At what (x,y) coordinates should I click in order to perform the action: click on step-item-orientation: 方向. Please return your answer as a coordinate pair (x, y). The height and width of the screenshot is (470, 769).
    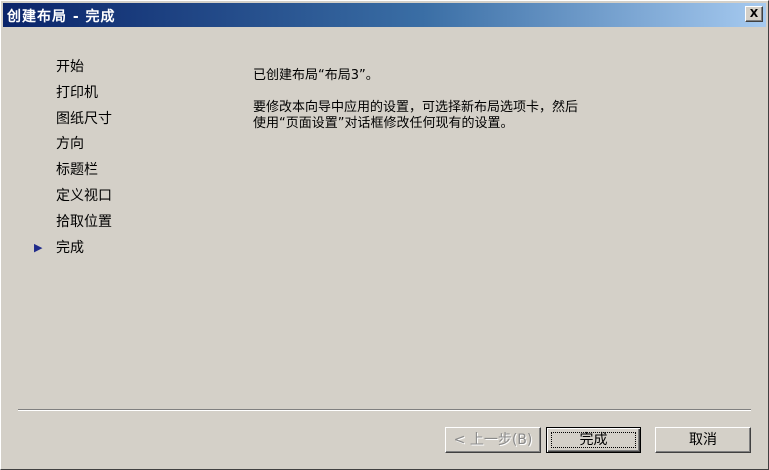
    Looking at the image, I should click on (111, 146).